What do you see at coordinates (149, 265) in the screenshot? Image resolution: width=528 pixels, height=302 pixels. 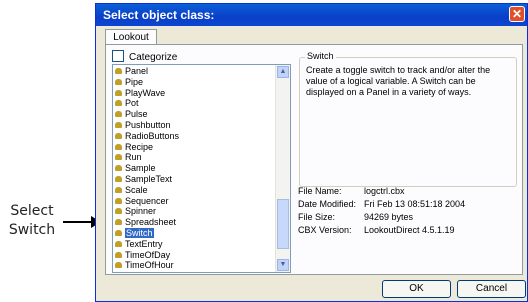 I see `list-item-label: TimeOfHour` at bounding box center [149, 265].